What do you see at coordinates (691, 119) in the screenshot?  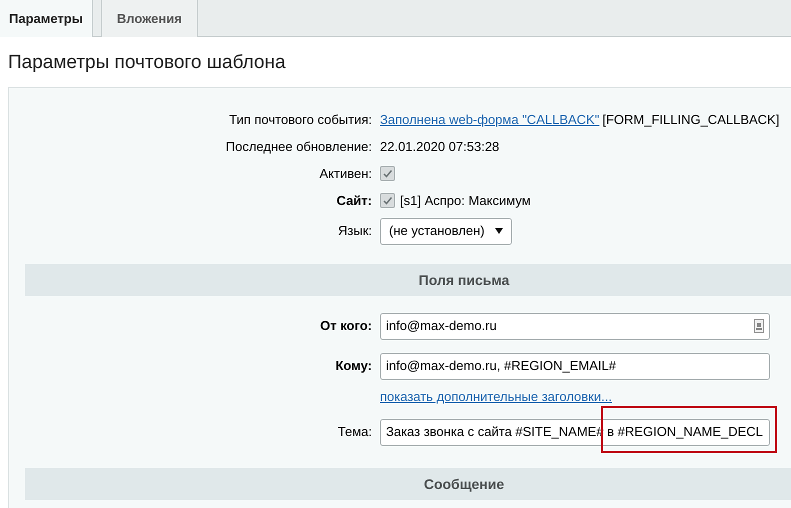 I see `value-text: [FORM_FILLING_CALLBACK]` at bounding box center [691, 119].